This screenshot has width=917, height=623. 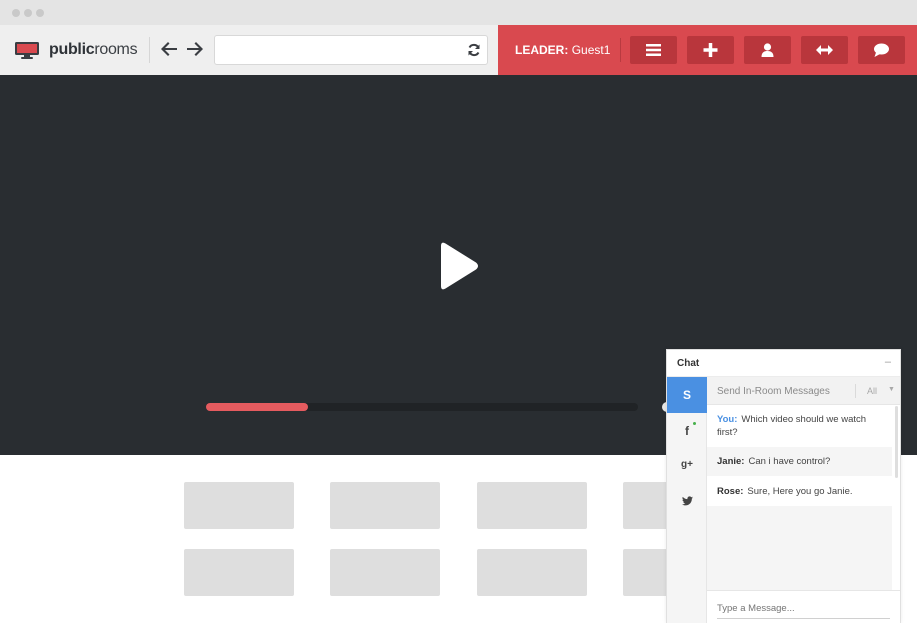 I want to click on user-icon, so click(x=767, y=50).